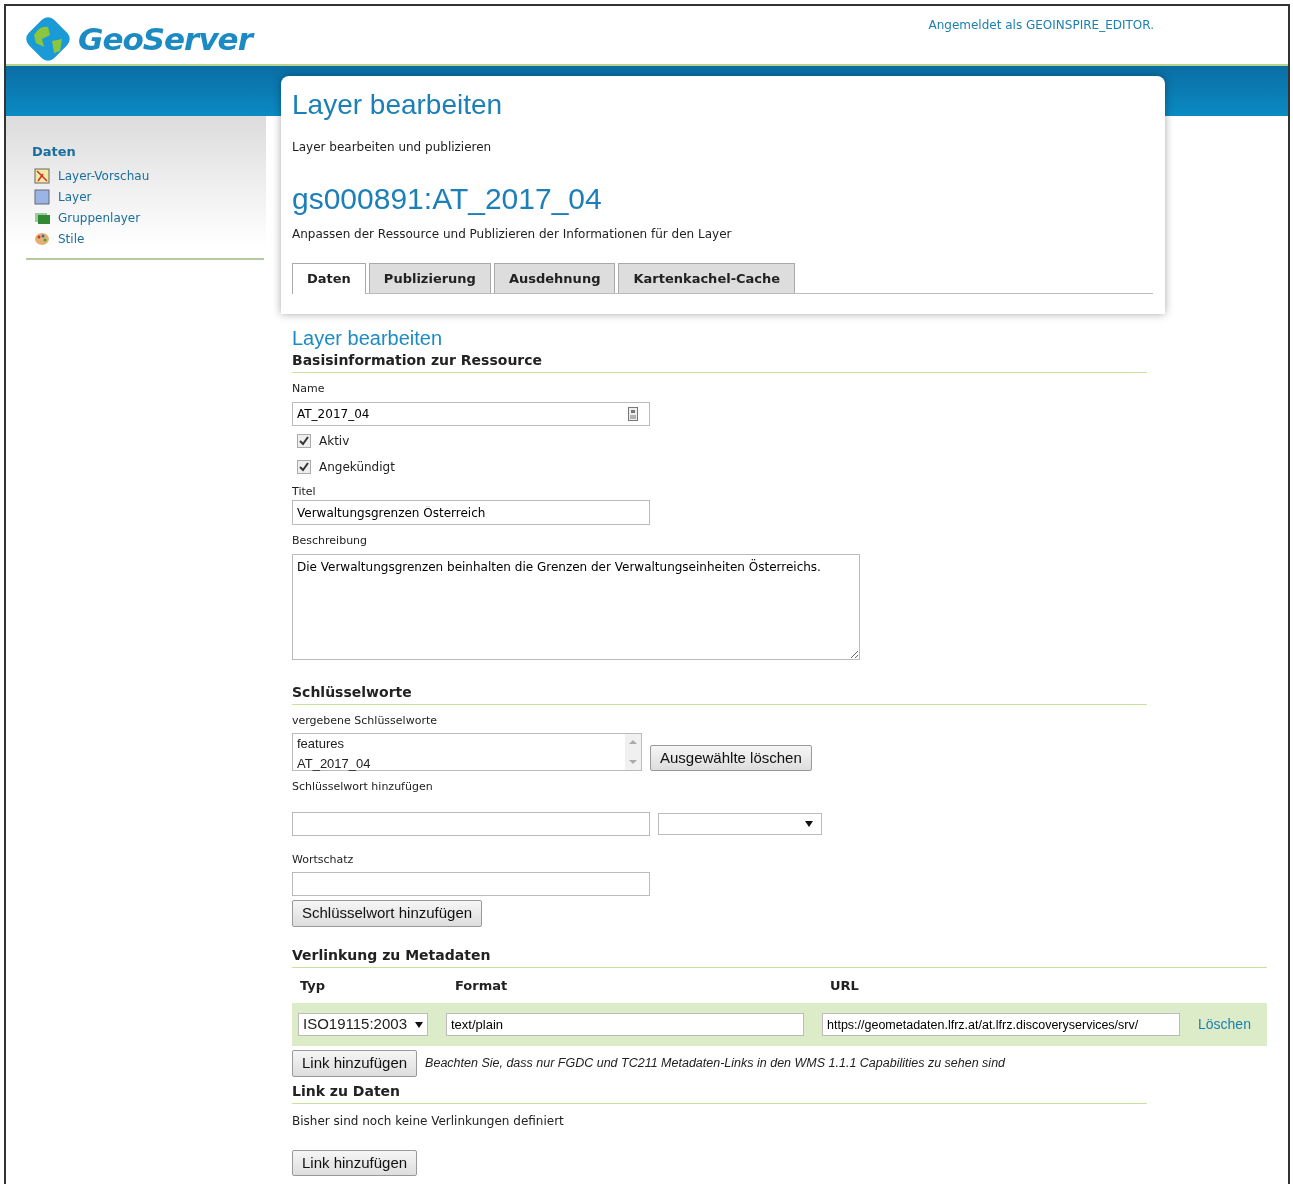 This screenshot has width=1293, height=1184. I want to click on type-dropdown: ISO19115:2003, so click(363, 1025).